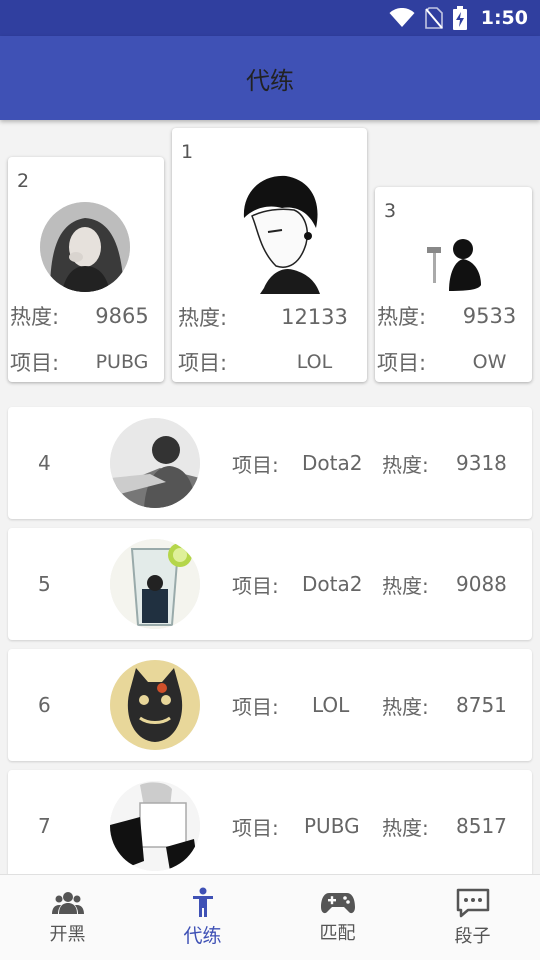 This screenshot has height=960, width=540. I want to click on rank-number: 2, so click(23, 181).